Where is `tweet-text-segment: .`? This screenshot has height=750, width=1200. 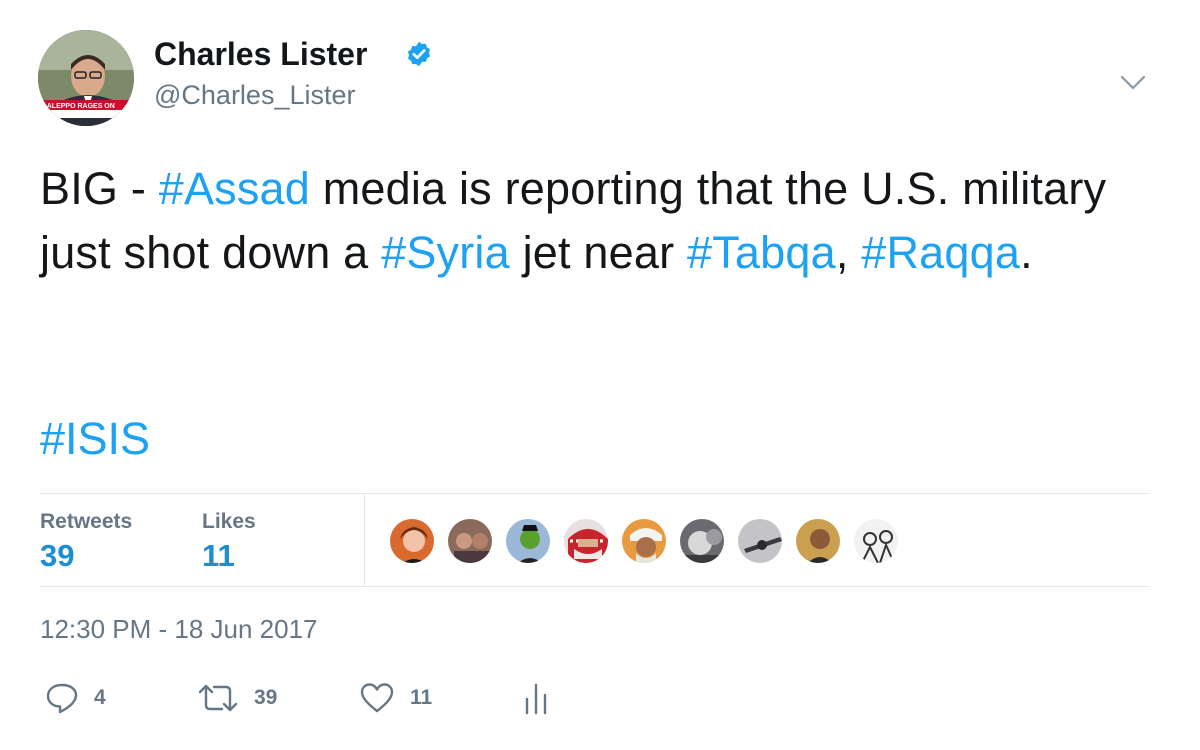 tweet-text-segment: . is located at coordinates (1026, 252).